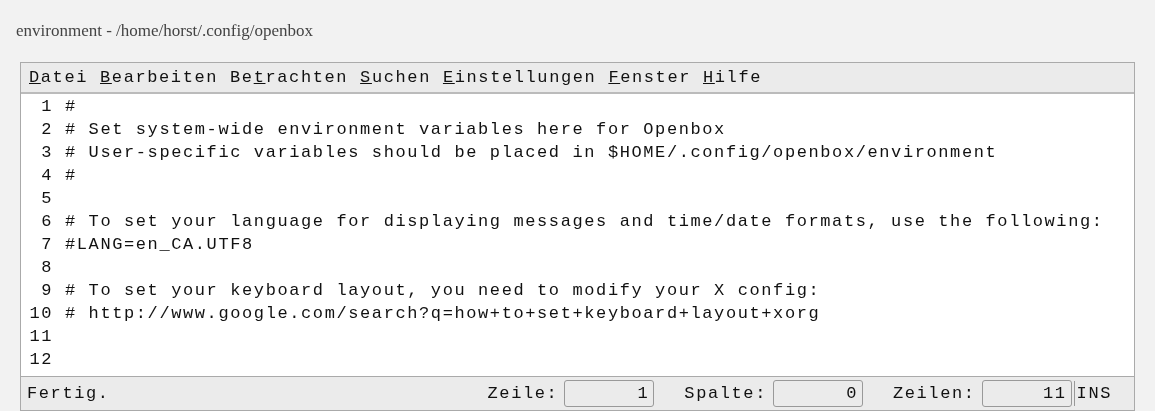  What do you see at coordinates (40, 360) in the screenshot?
I see `line-number: 12` at bounding box center [40, 360].